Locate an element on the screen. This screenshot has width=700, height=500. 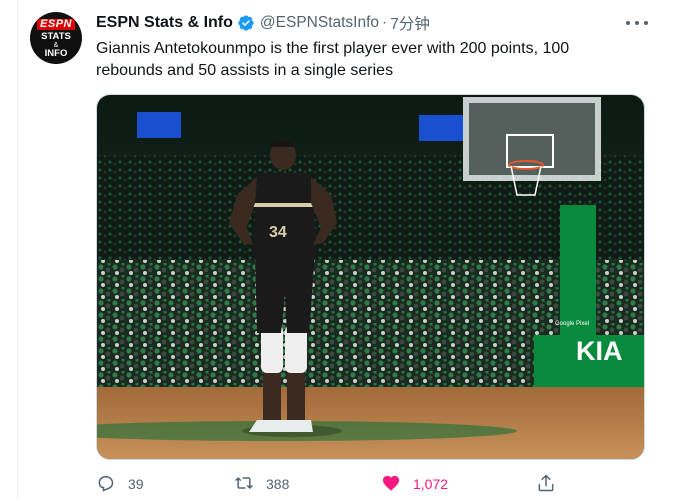
reply-icon is located at coordinates (106, 484).